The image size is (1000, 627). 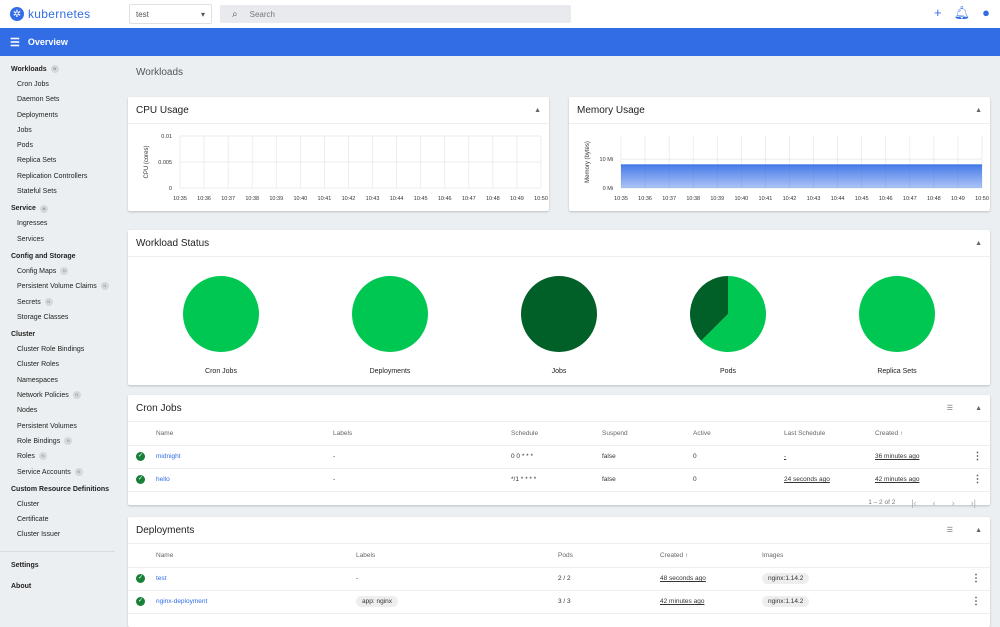 What do you see at coordinates (221, 371) in the screenshot?
I see `pie-label: Cron Jobs` at bounding box center [221, 371].